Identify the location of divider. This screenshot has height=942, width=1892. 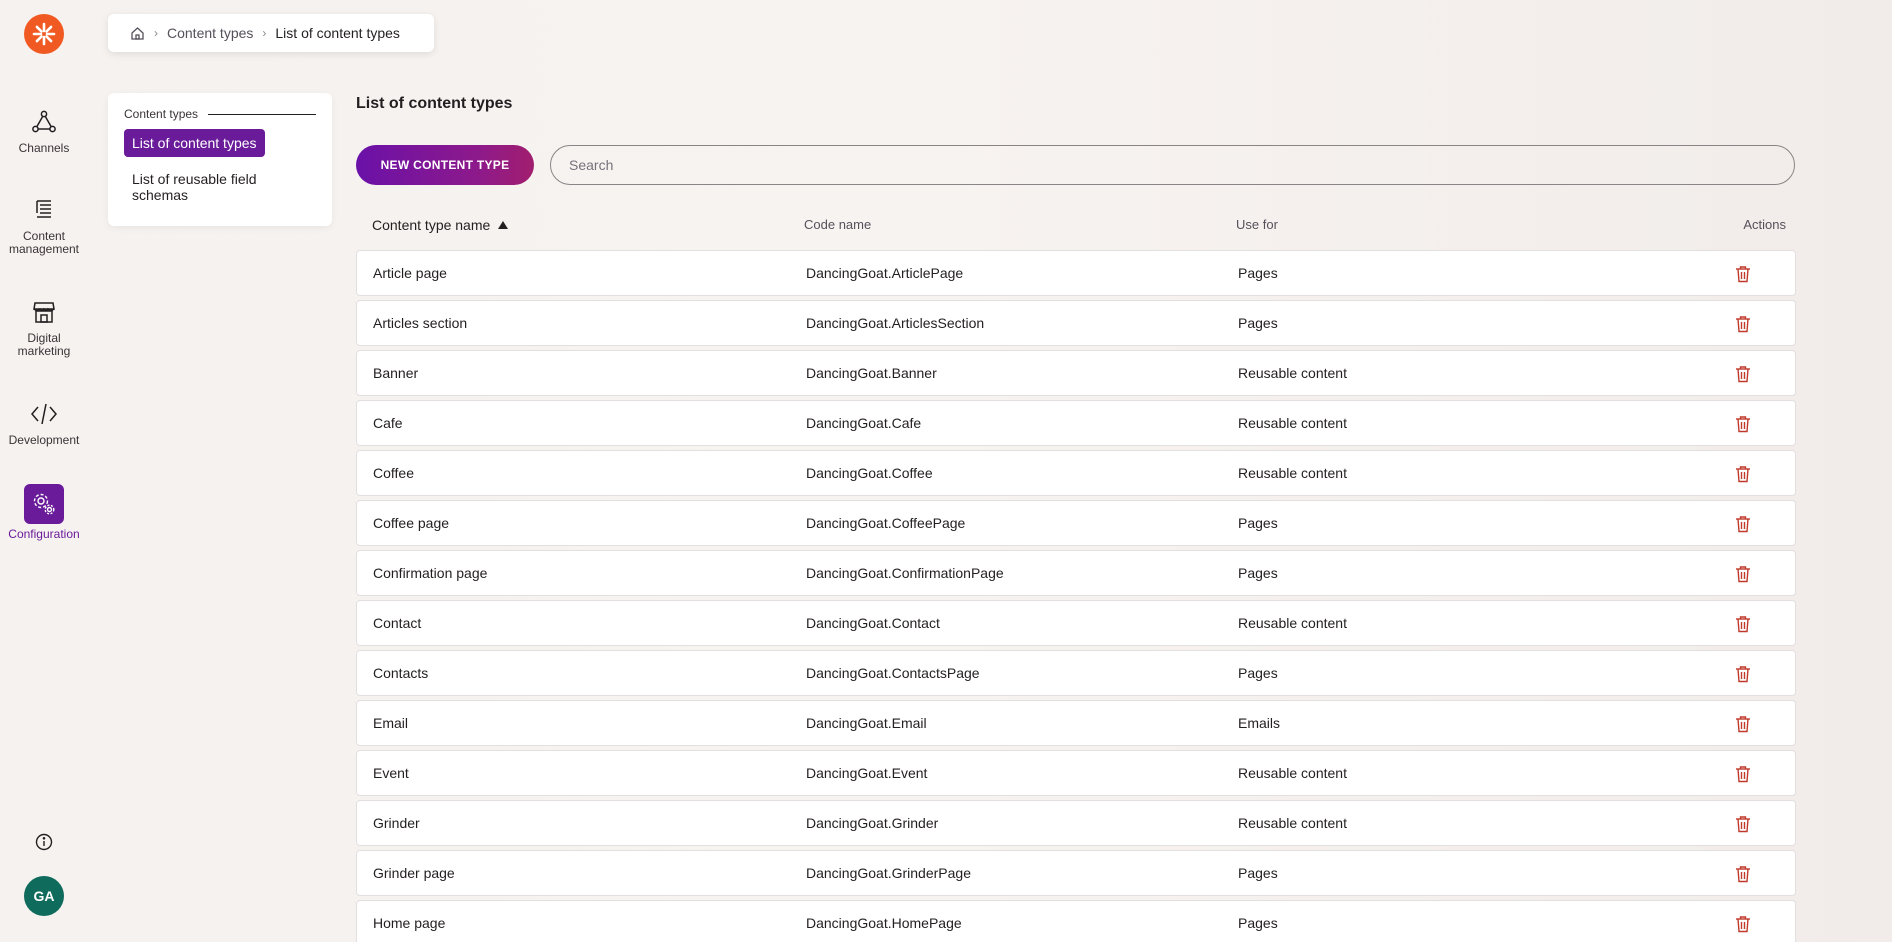
(262, 114).